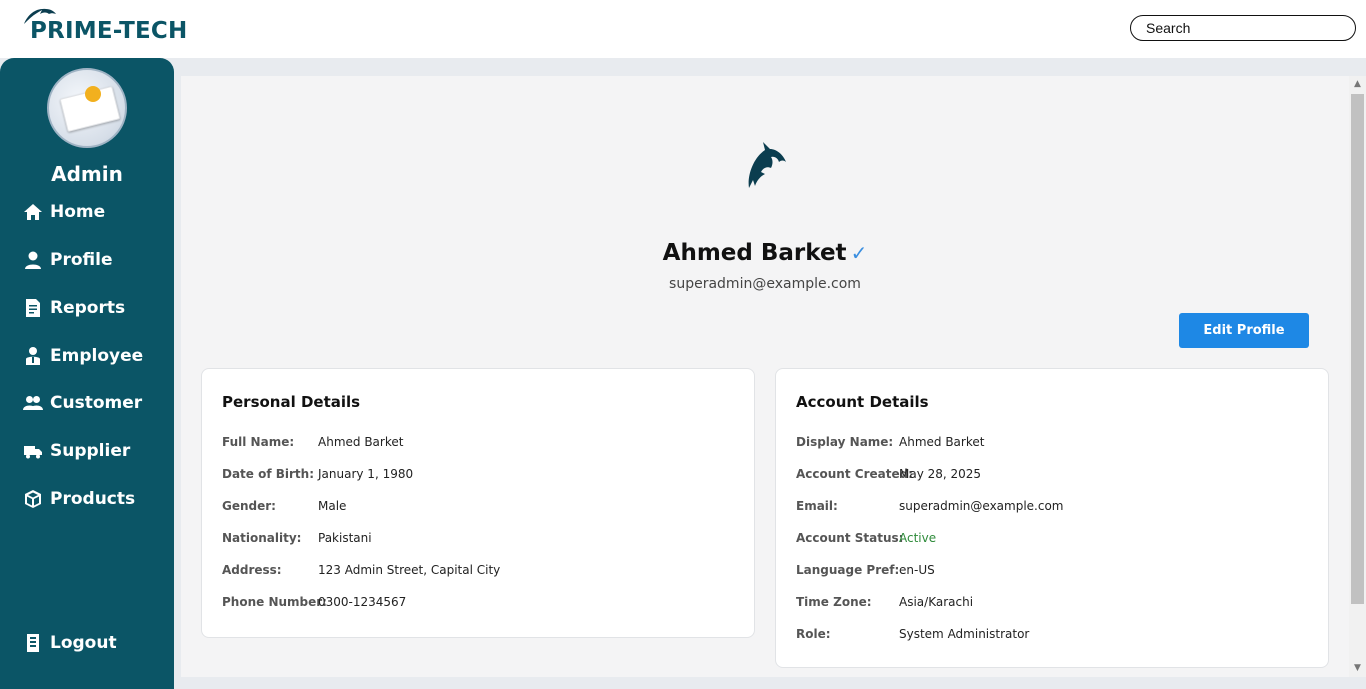 The height and width of the screenshot is (689, 1366). I want to click on detail-key: Nationality:, so click(262, 538).